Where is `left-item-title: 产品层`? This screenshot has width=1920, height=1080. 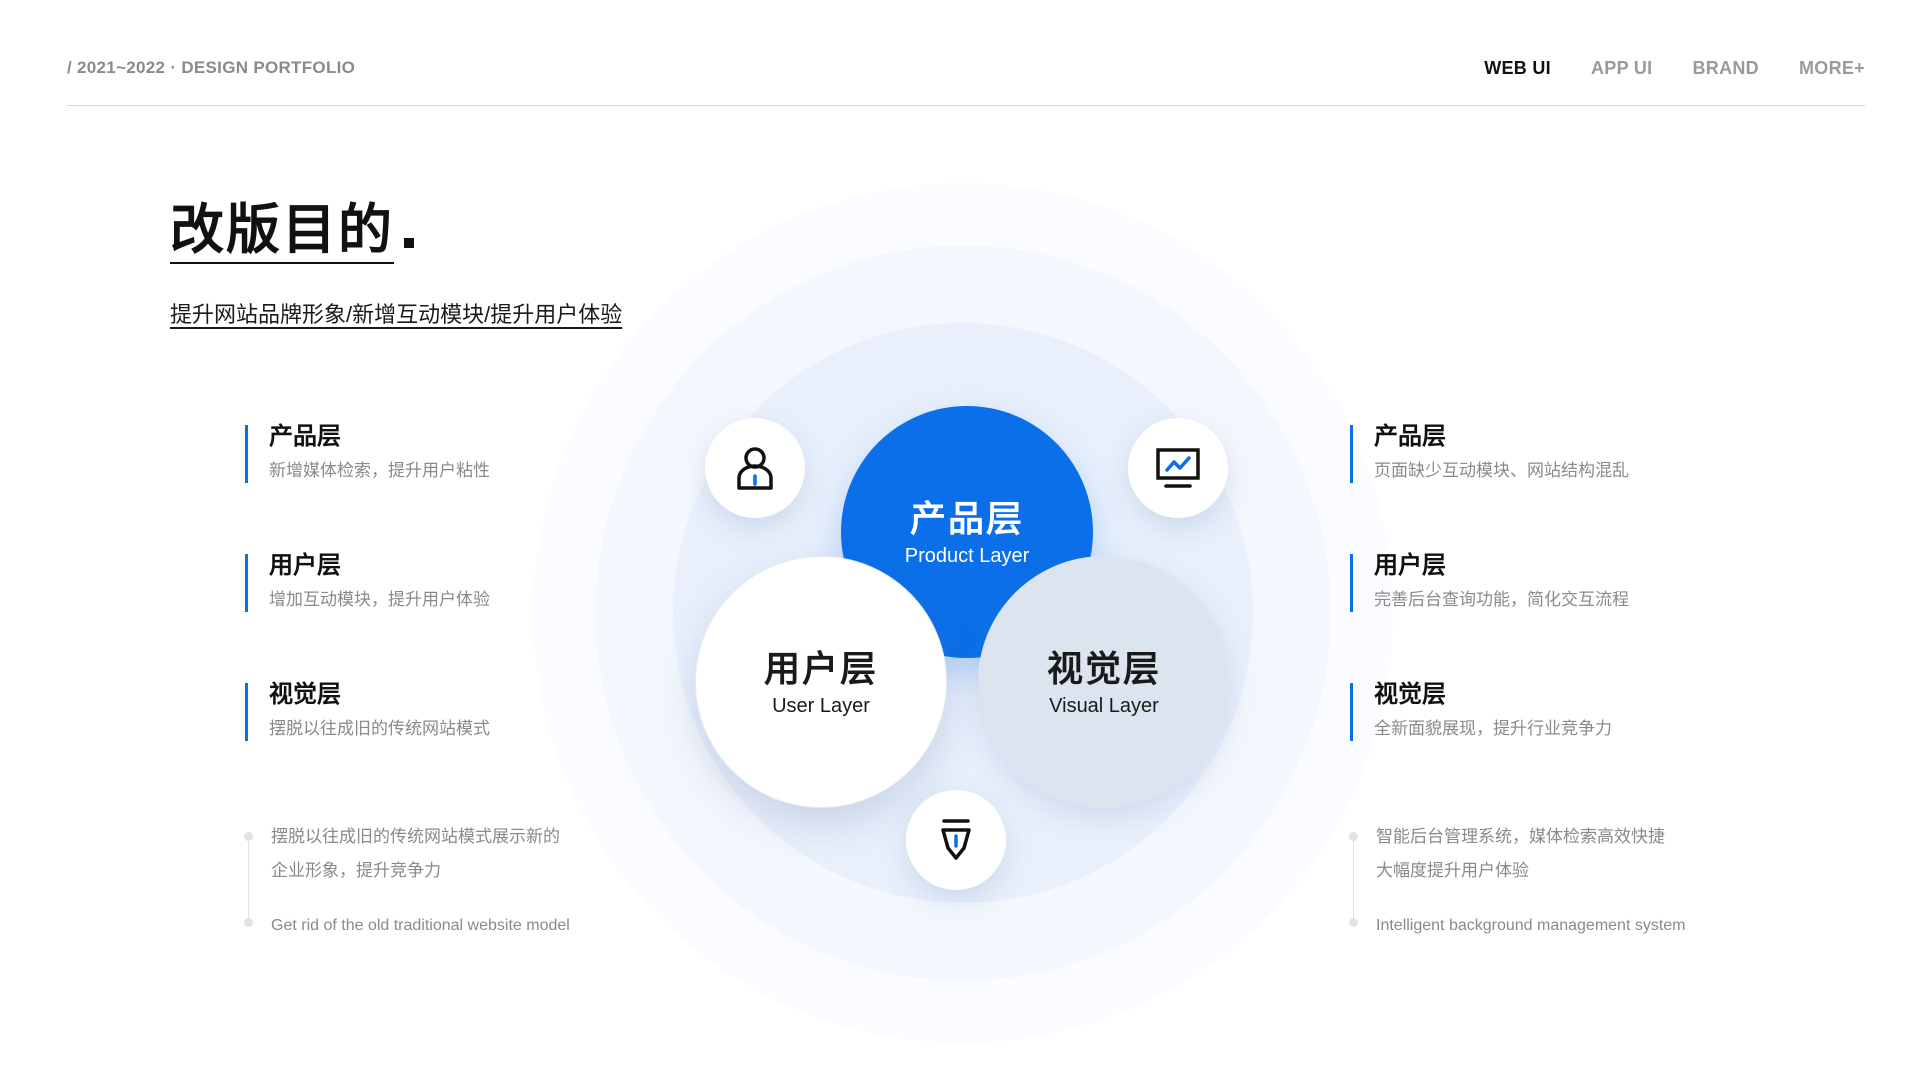
left-item-title: 产品层 is located at coordinates (305, 436).